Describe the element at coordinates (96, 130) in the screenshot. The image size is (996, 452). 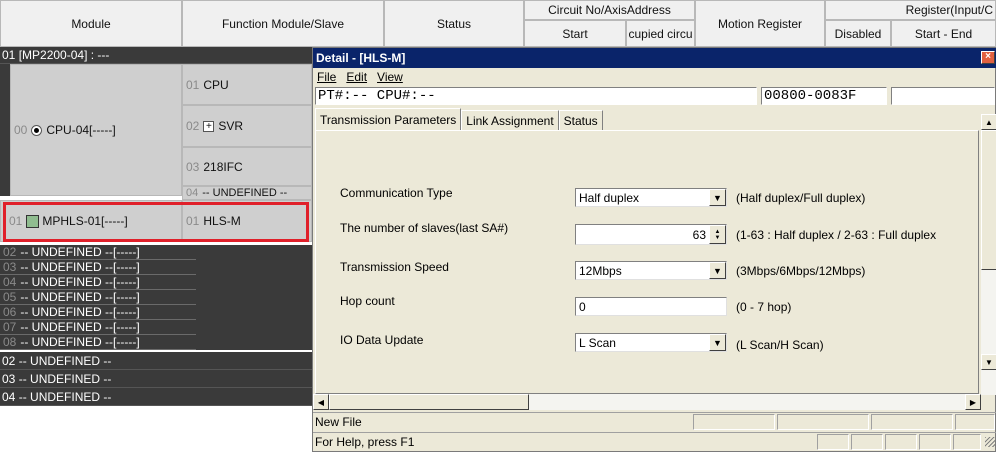
I see `tree-cpu-module: 00 CPU-04[-----]` at that location.